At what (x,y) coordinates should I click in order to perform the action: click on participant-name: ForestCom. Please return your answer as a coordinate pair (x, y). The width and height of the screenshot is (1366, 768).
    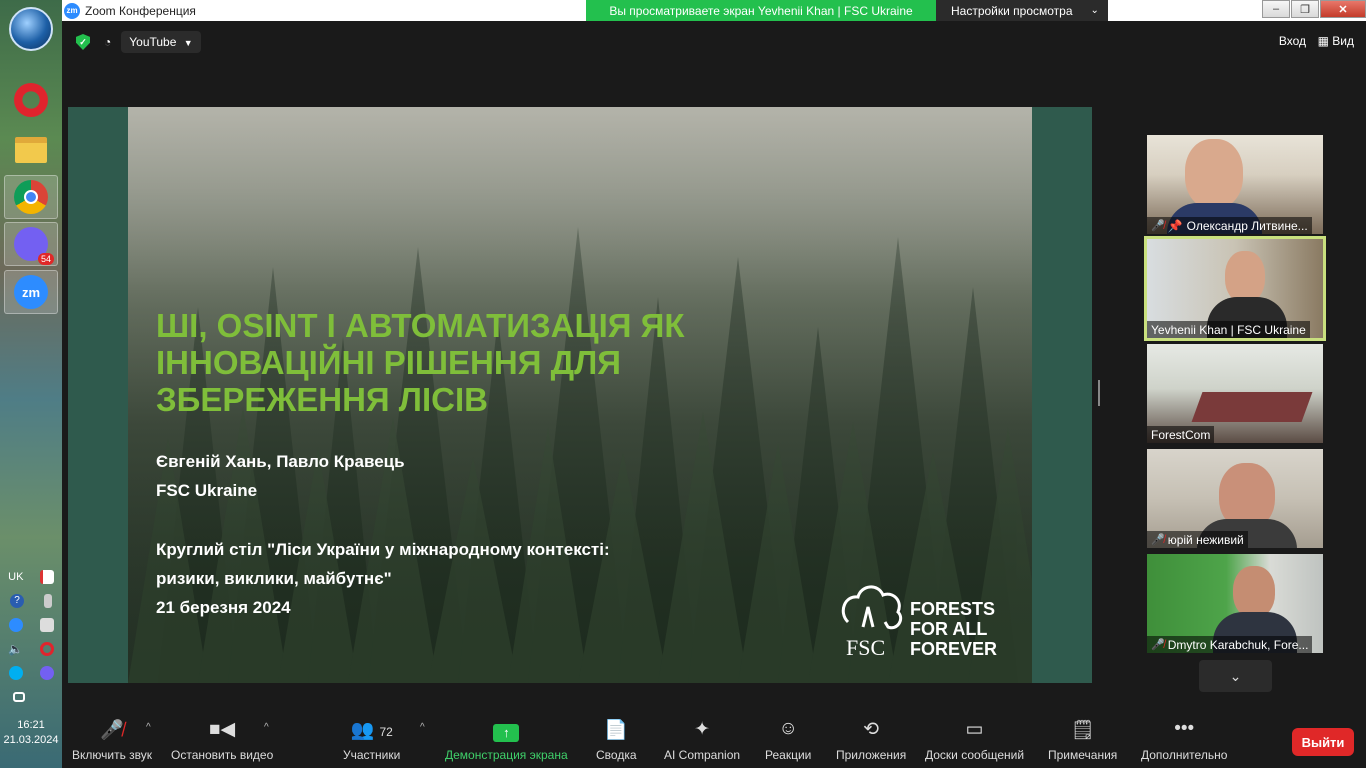
    Looking at the image, I should click on (1181, 434).